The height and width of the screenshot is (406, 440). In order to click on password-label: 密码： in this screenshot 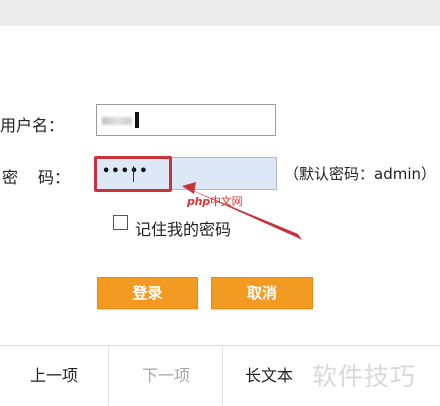, I will do `click(36, 176)`.